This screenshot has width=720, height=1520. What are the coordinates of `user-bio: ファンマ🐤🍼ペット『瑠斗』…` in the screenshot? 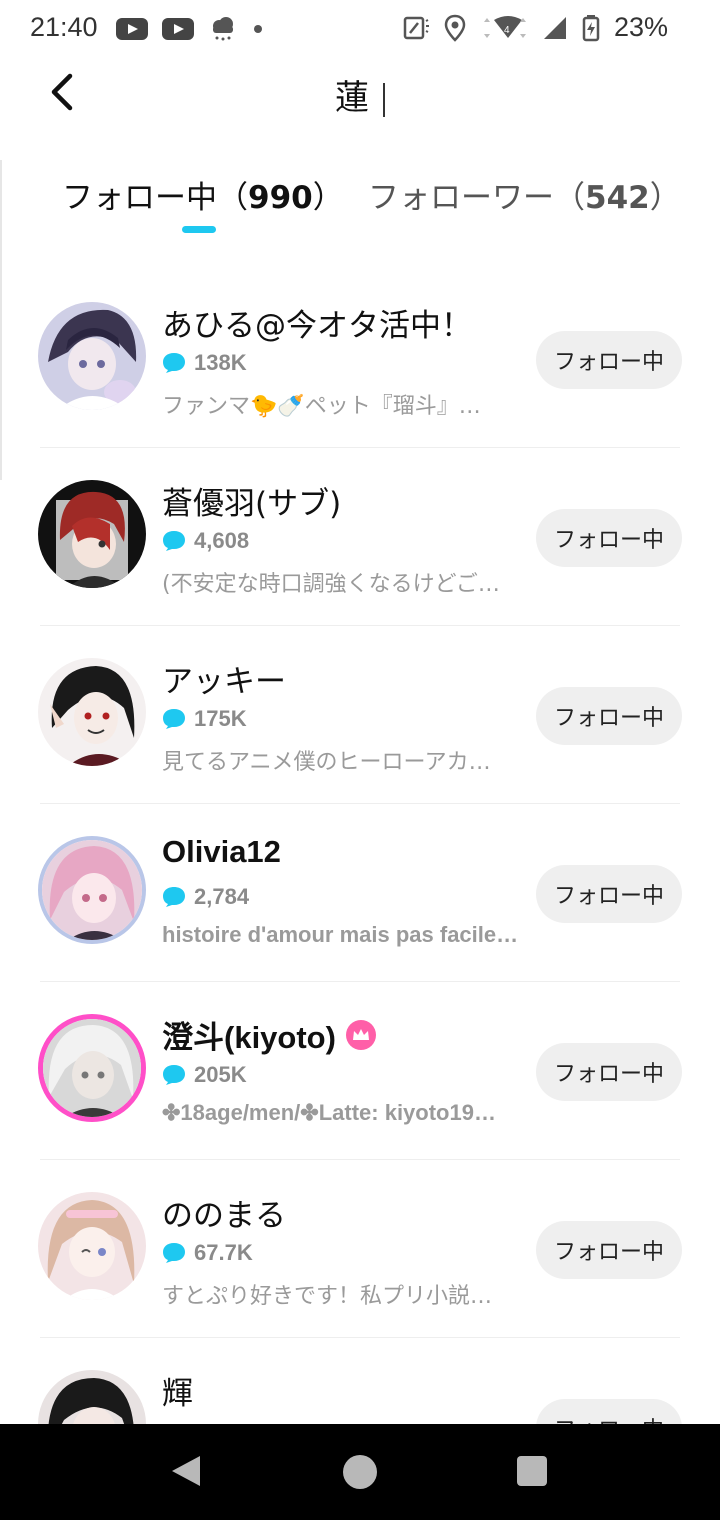 It's located at (321, 406).